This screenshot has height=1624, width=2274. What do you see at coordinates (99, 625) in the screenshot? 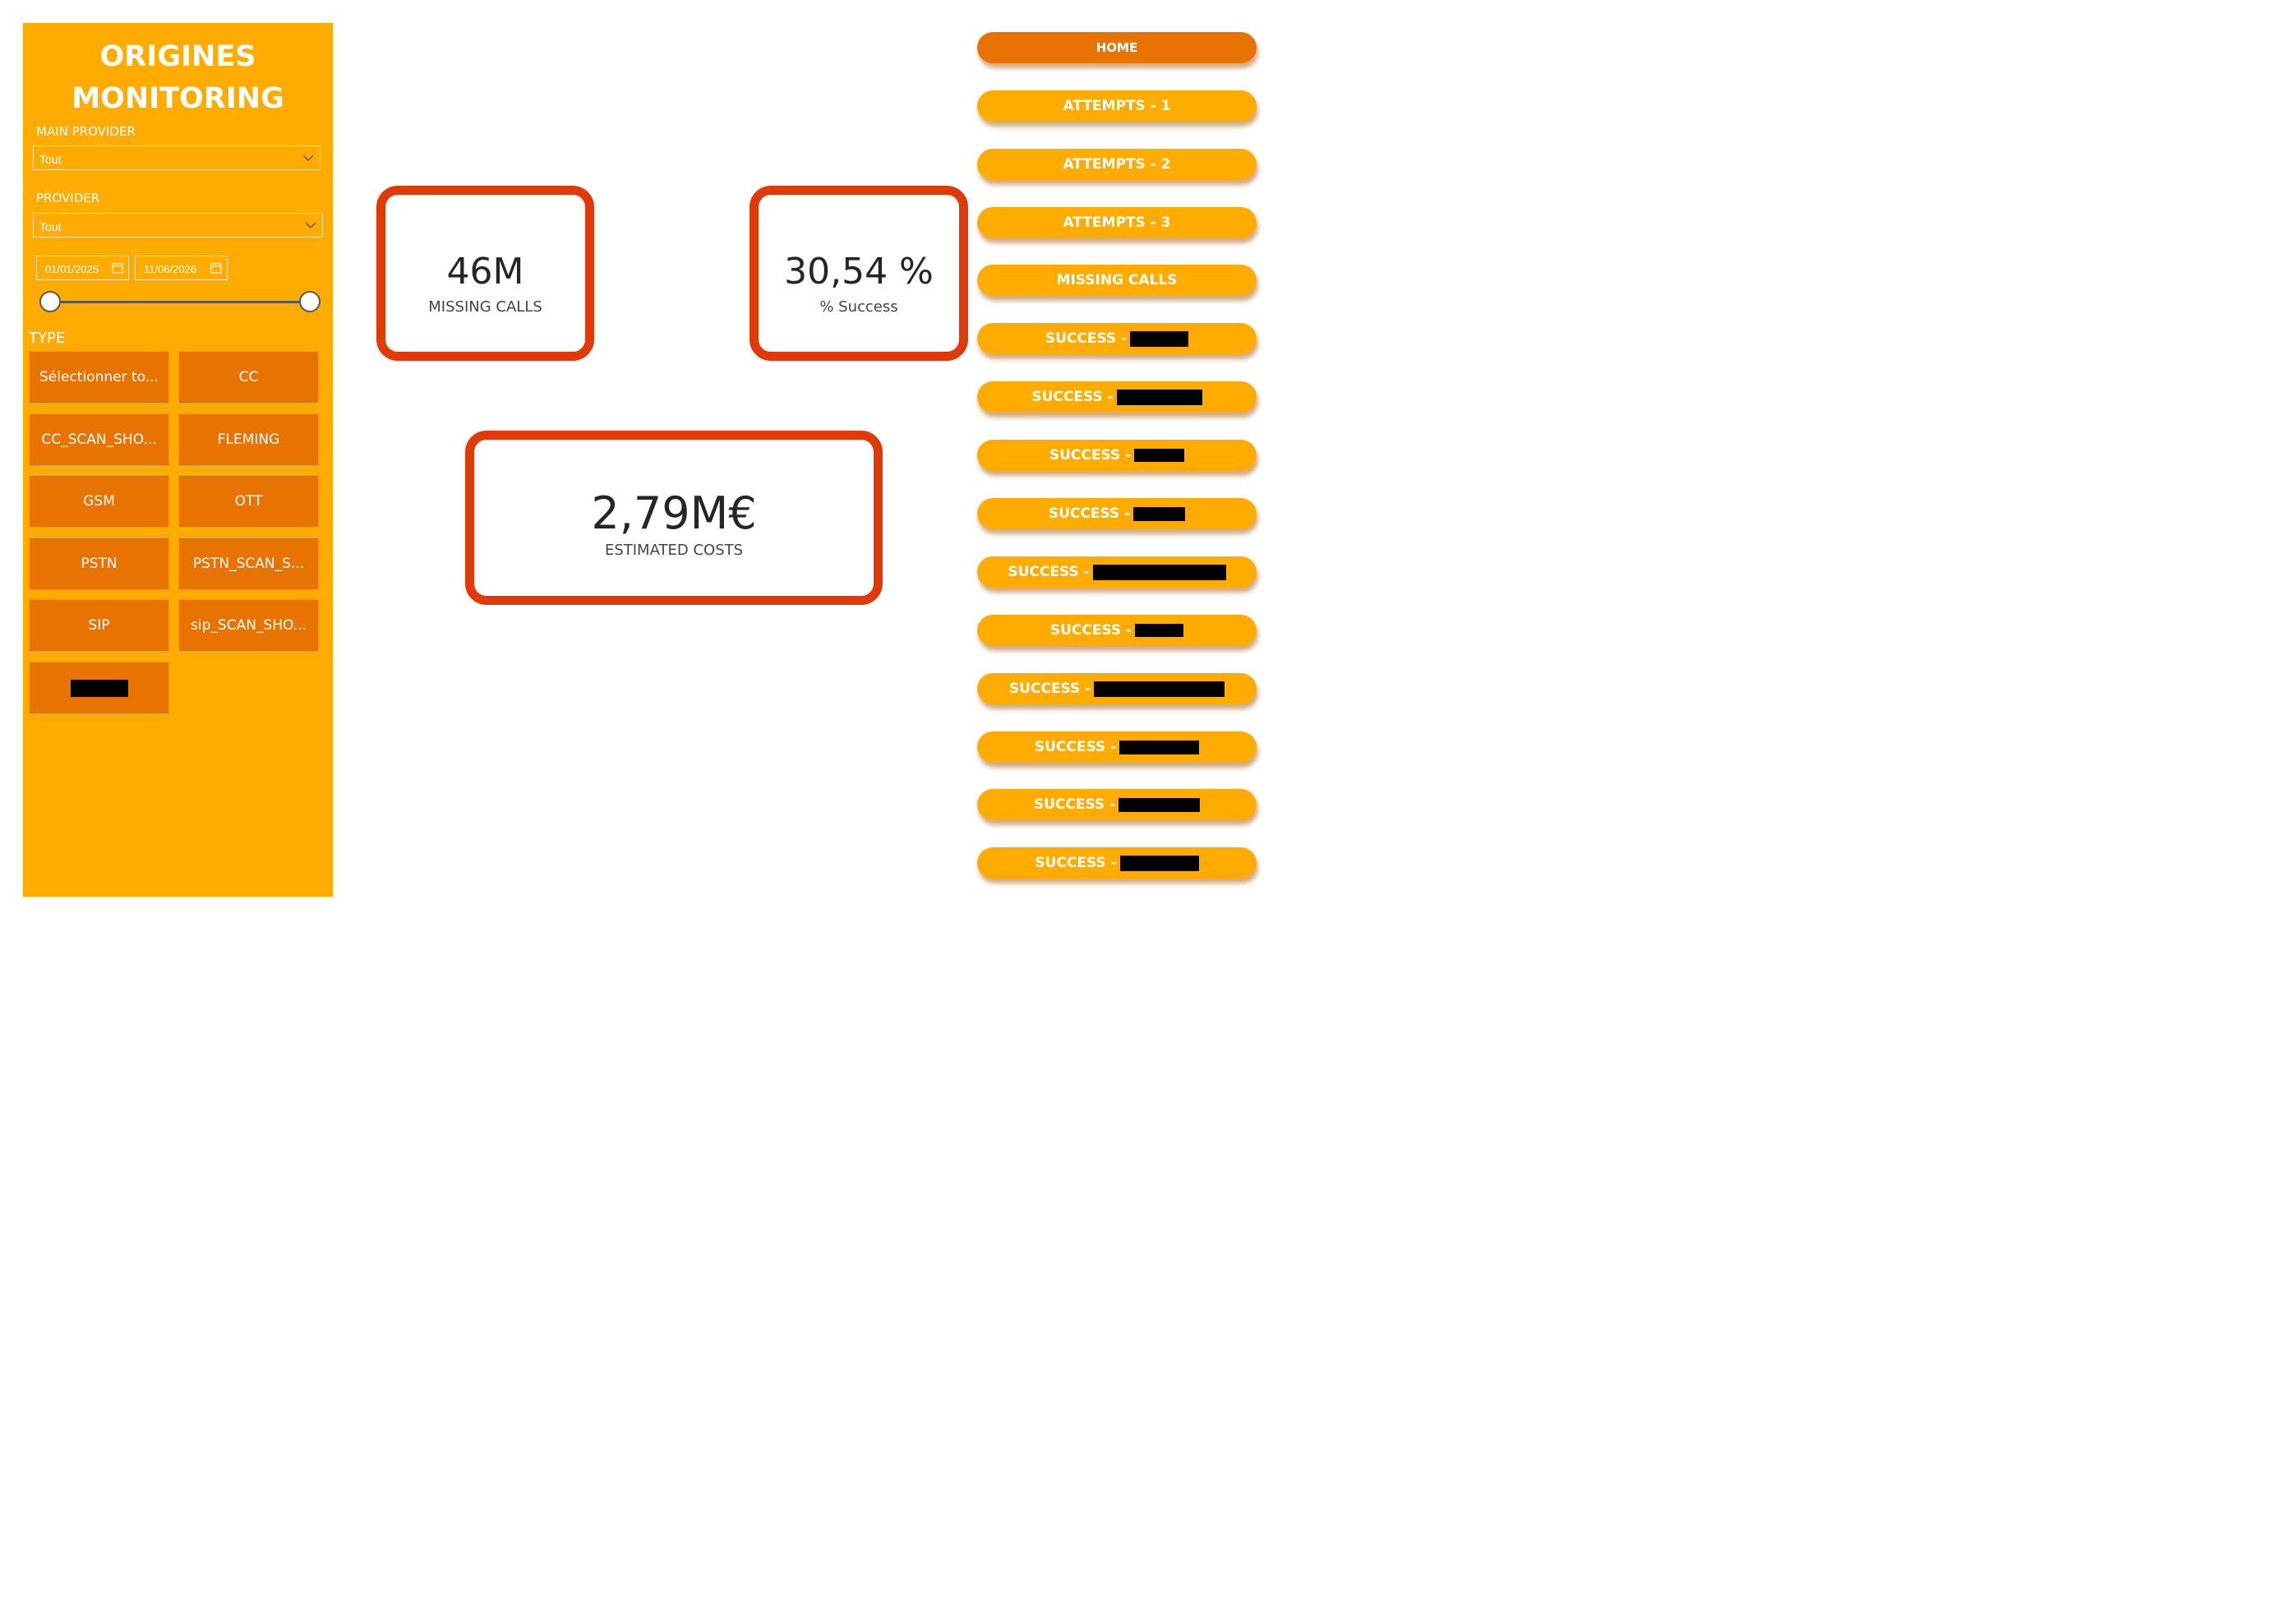
I see `type-button-sip: SIP` at bounding box center [99, 625].